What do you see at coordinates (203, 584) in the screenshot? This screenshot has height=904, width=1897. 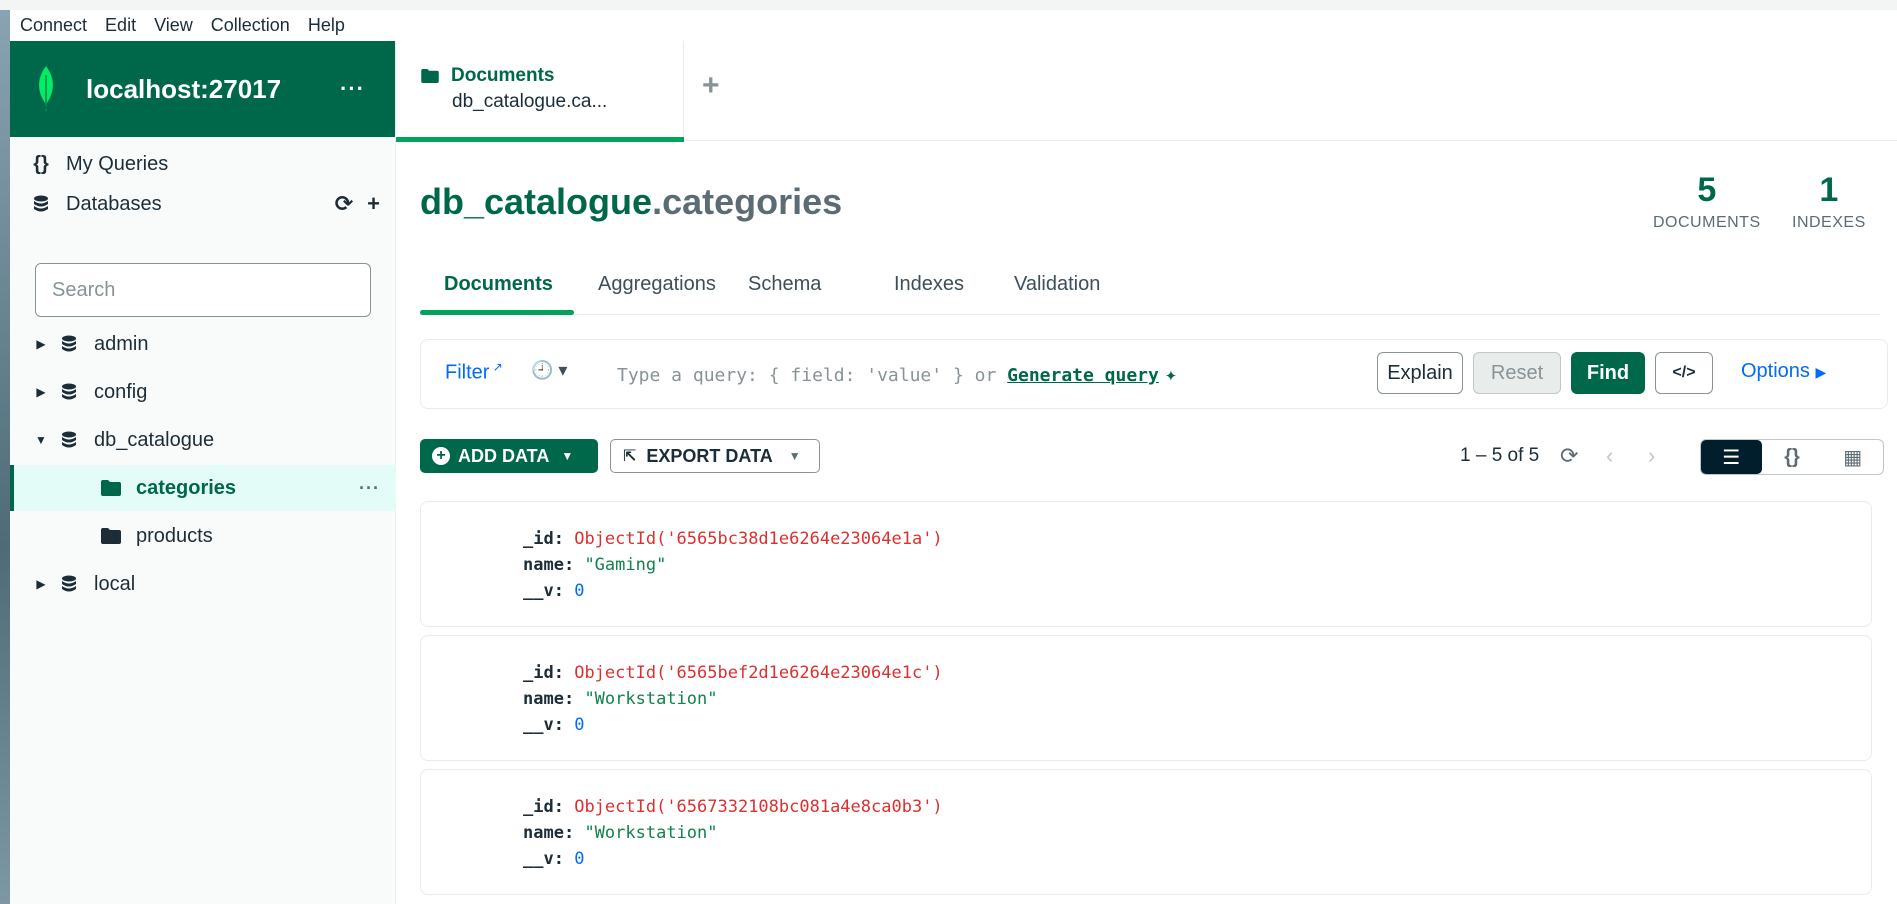 I see `sidebar-item-local: ▶ local` at bounding box center [203, 584].